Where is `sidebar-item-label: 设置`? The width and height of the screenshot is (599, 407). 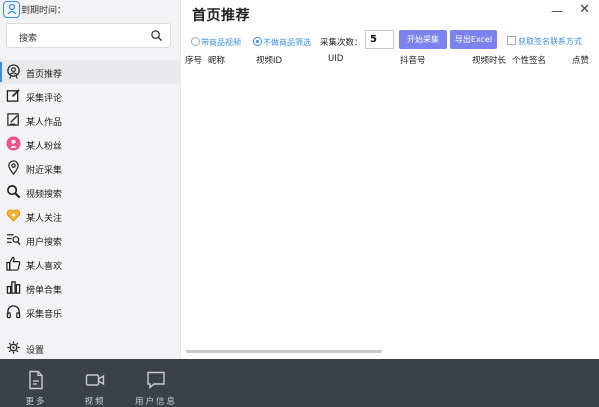 sidebar-item-label: 设置 is located at coordinates (35, 351).